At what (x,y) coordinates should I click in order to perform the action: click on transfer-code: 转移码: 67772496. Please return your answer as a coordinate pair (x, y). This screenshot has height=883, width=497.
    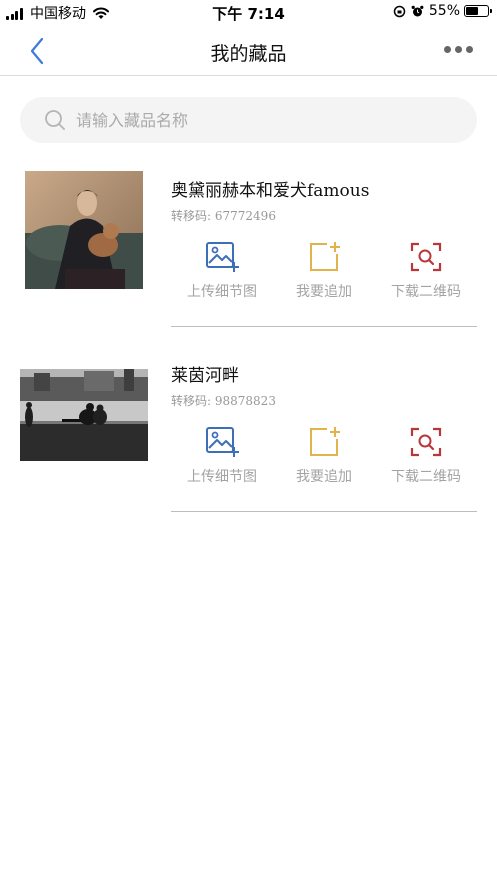
    Looking at the image, I should click on (223, 215).